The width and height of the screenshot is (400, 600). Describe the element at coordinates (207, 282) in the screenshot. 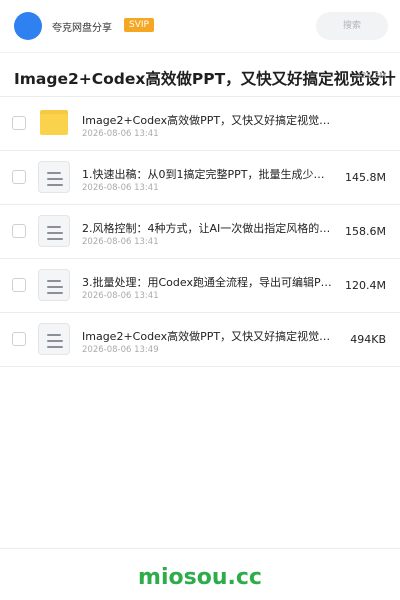

I see `file-name: 3.批量处理：用Codex跑通全流程，导出可编辑PPT.mp4` at that location.